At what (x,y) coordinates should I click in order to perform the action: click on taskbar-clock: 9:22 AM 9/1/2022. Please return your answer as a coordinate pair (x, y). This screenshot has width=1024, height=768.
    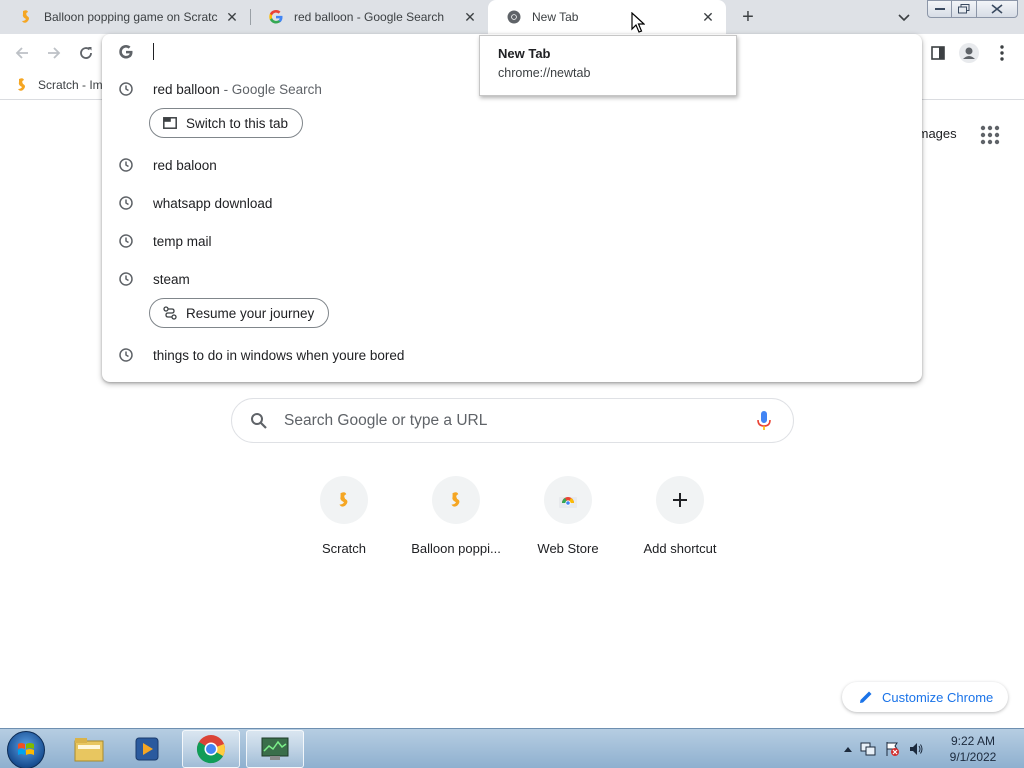
    Looking at the image, I should click on (973, 749).